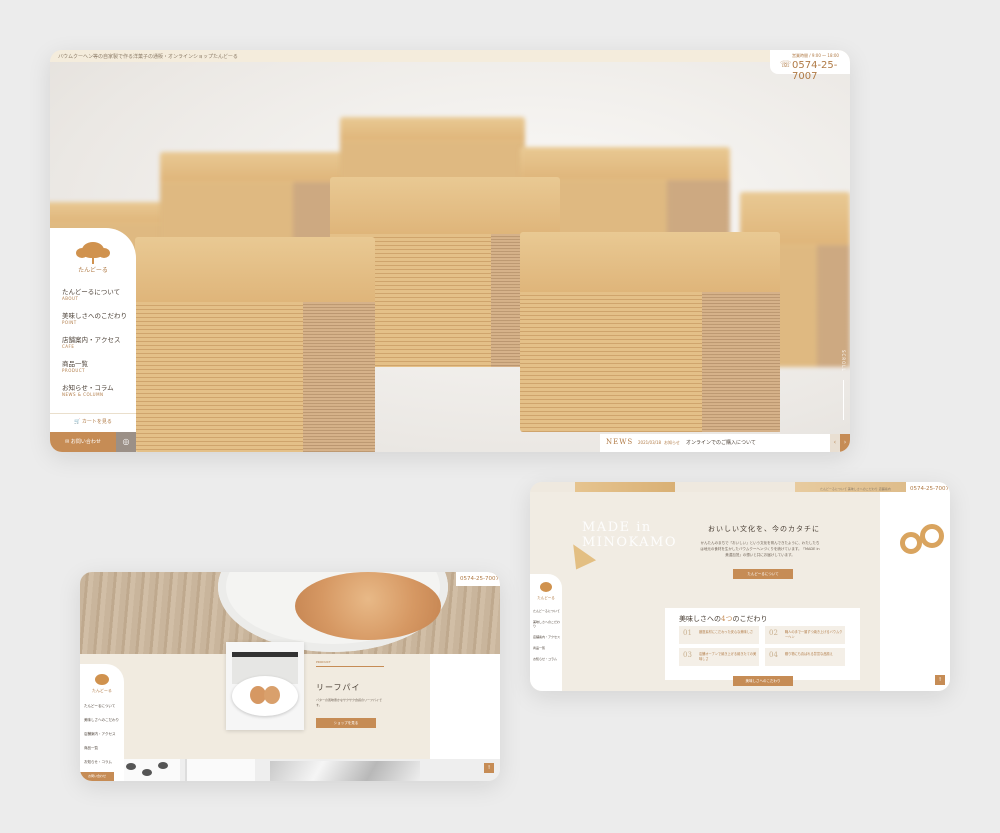 Image resolution: width=1000 pixels, height=833 pixels. What do you see at coordinates (85, 442) in the screenshot?
I see `contact-label: お問い合わせ` at bounding box center [85, 442].